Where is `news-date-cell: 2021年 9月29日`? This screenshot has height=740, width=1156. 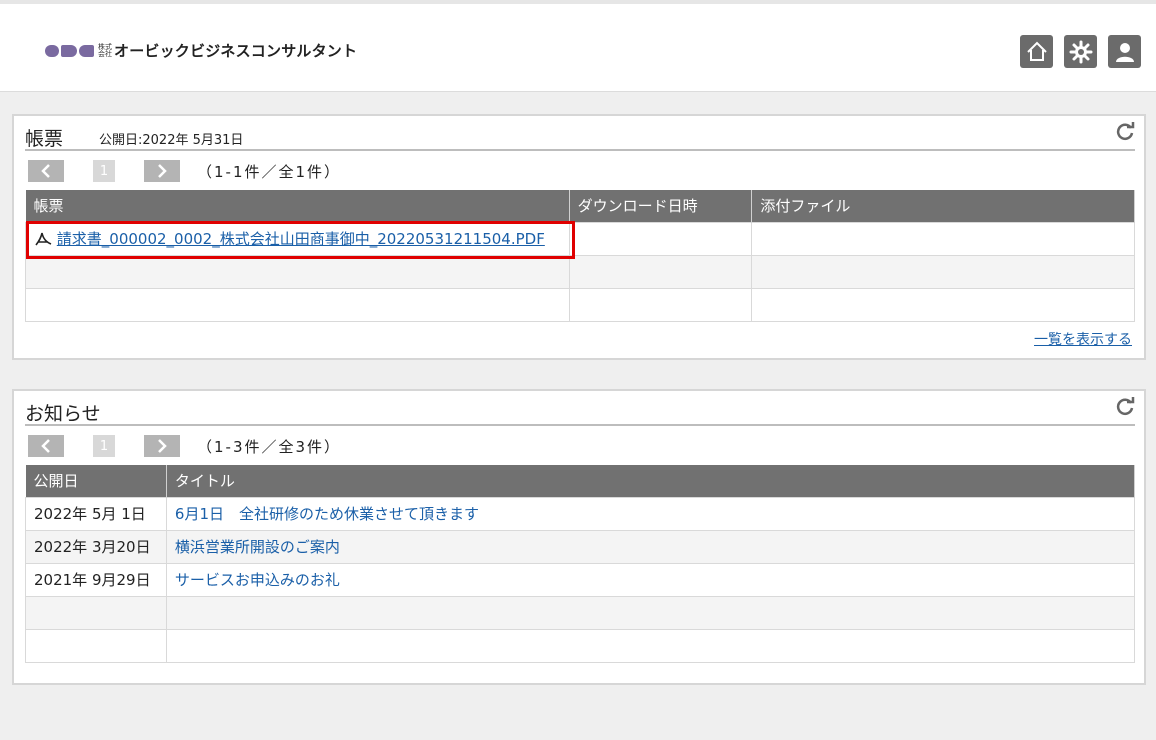
news-date-cell: 2021年 9月29日 is located at coordinates (96, 579).